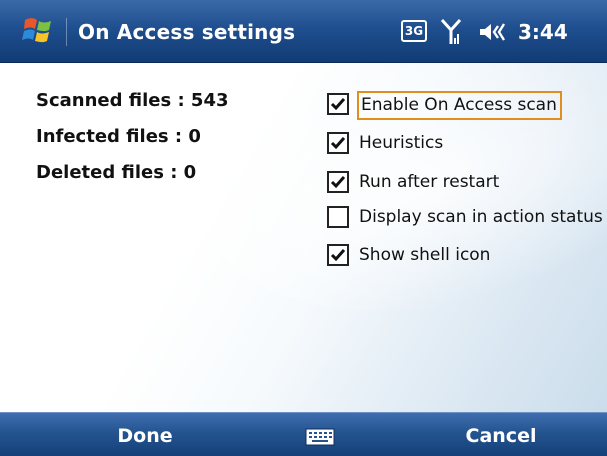 The width and height of the screenshot is (607, 456). Describe the element at coordinates (451, 32) in the screenshot. I see `signal-icon` at that location.